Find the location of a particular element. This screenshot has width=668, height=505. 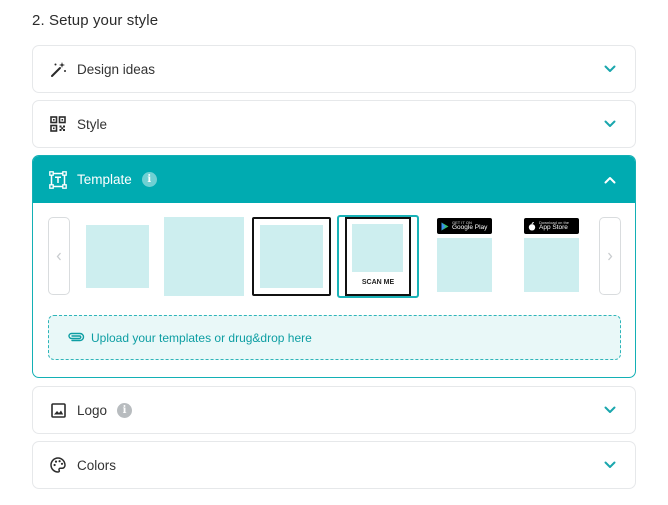

template-tile-full-bleed is located at coordinates (204, 256).